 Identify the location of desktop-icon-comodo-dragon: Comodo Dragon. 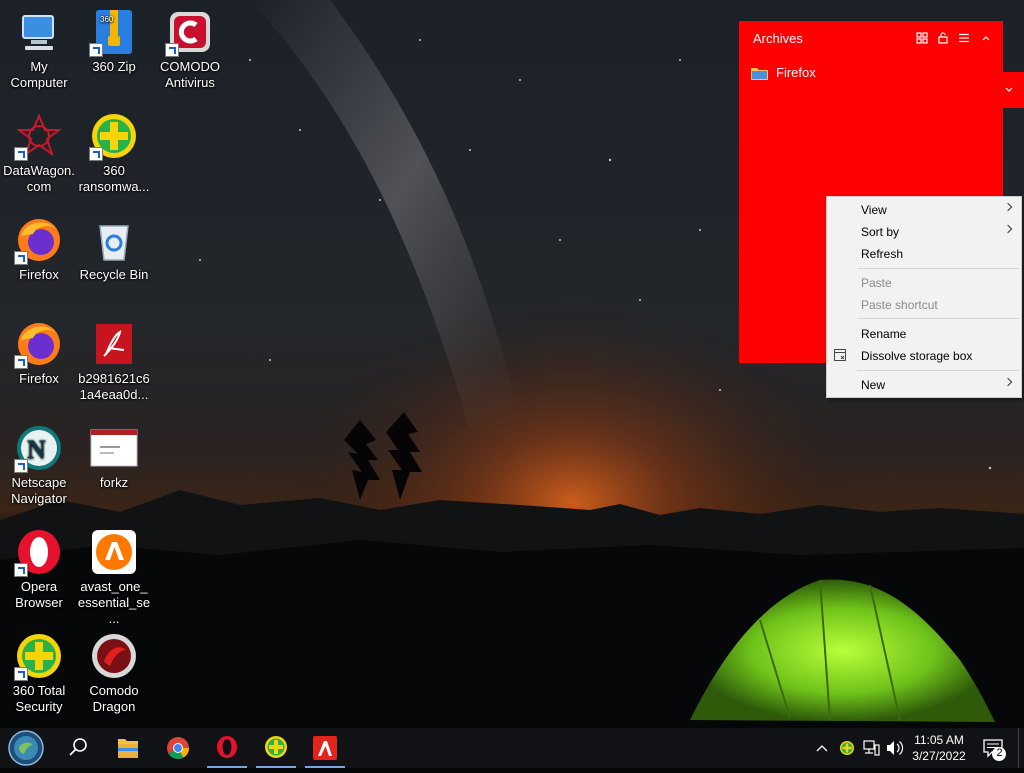
(114, 673).